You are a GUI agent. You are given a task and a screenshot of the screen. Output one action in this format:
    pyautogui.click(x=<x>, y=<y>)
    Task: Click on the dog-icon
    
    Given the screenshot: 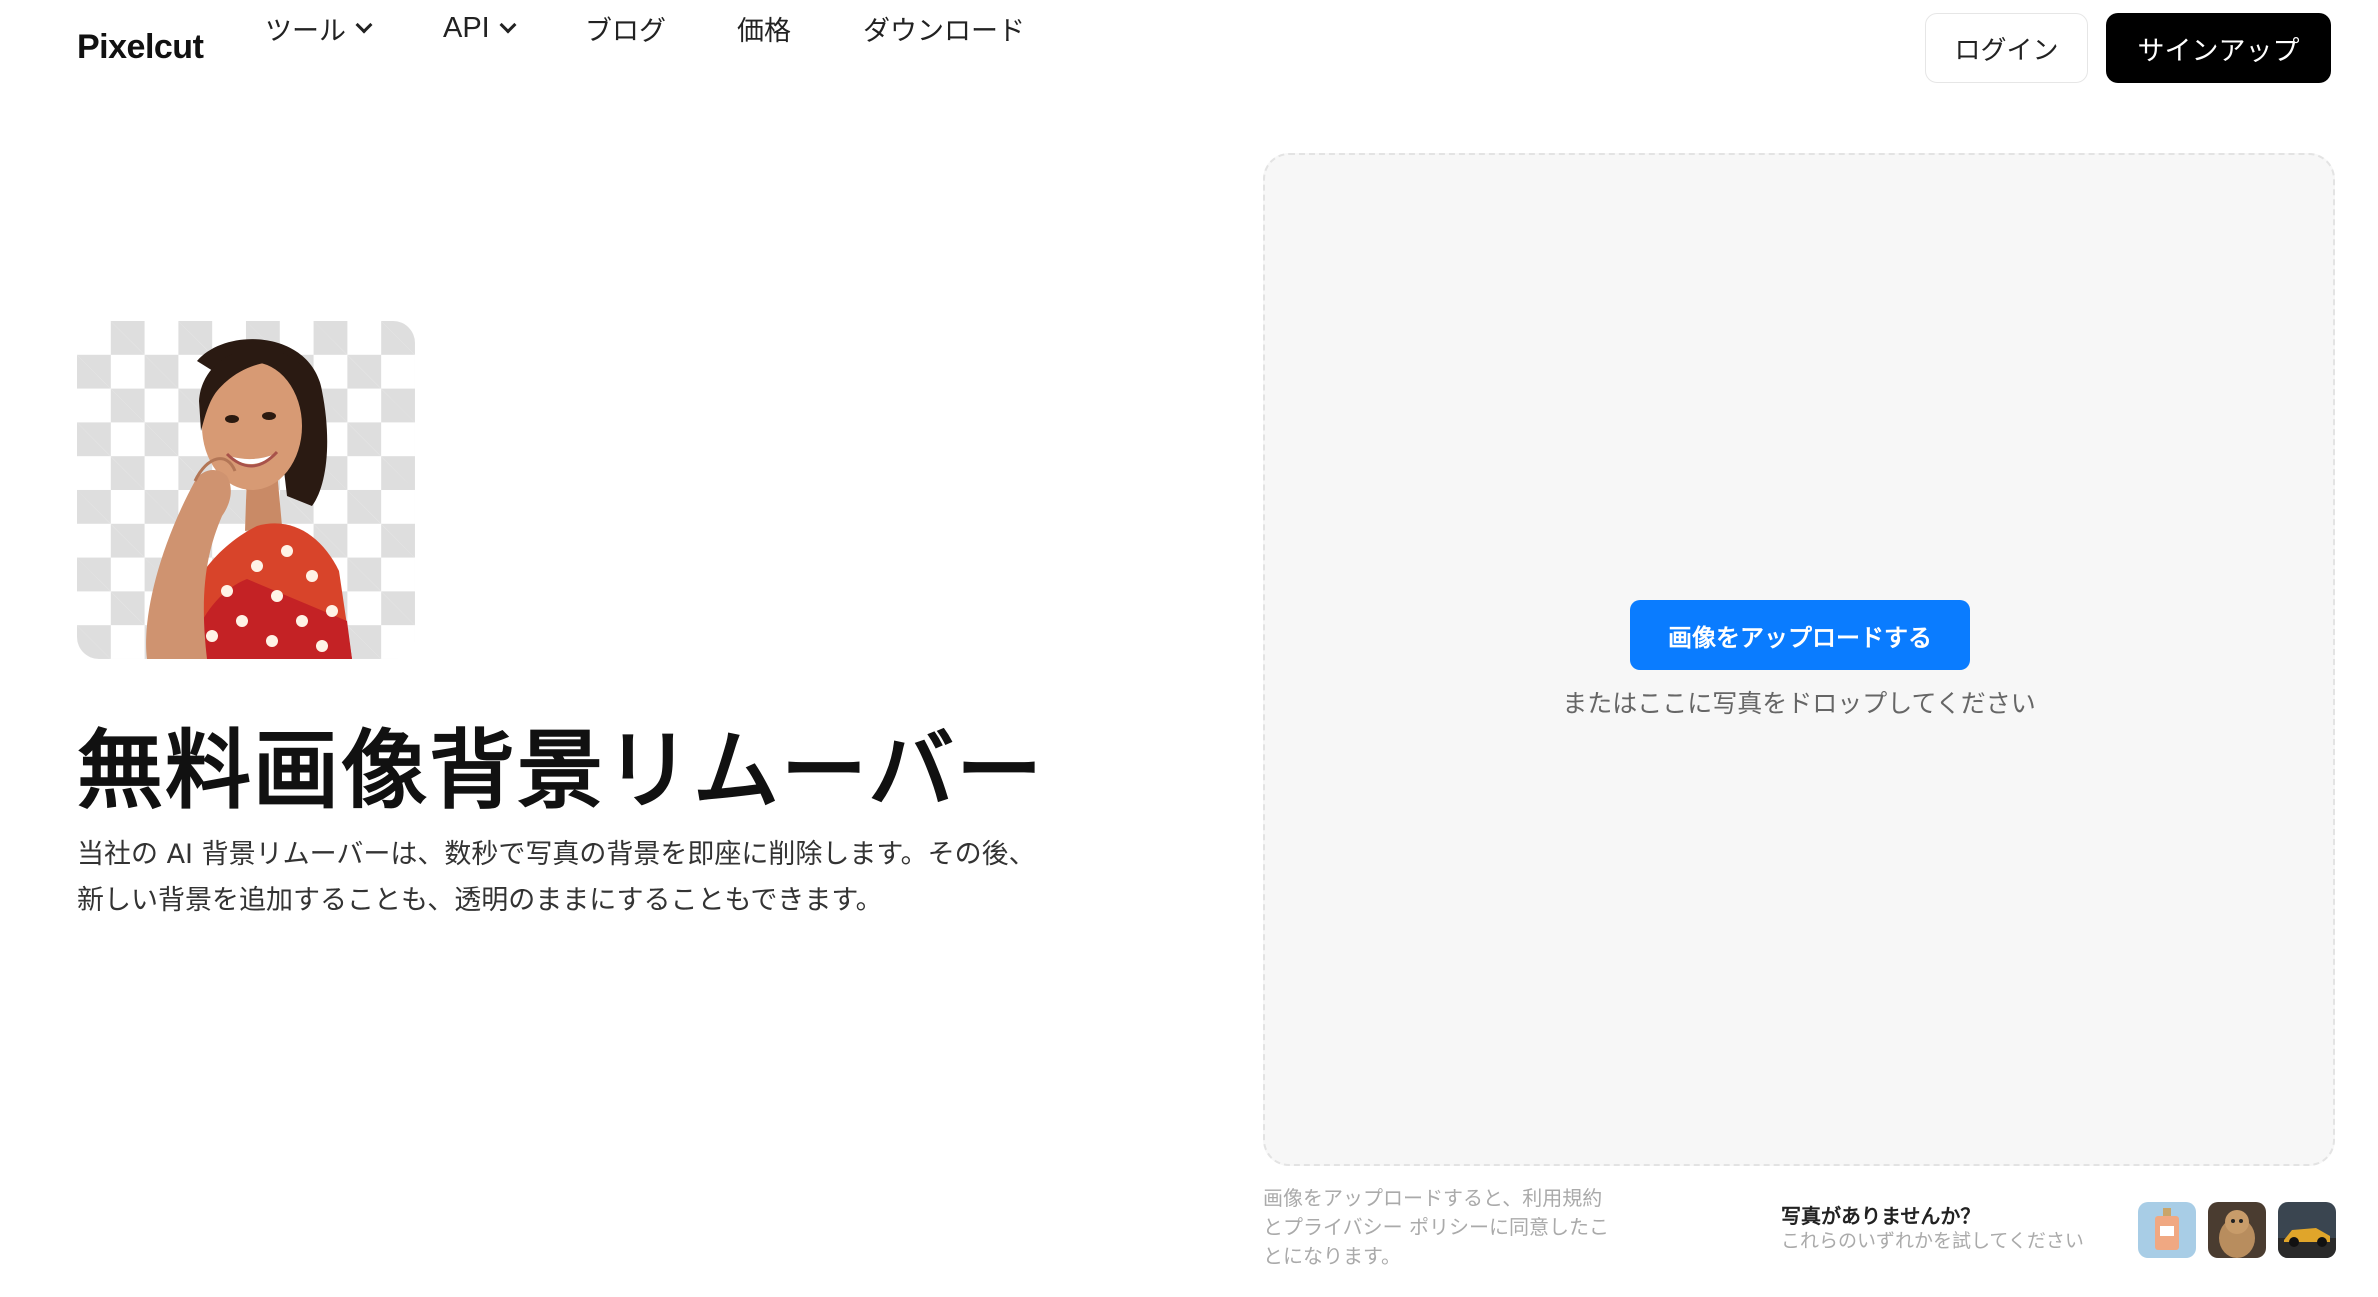 What is the action you would take?
    pyautogui.click(x=2237, y=1230)
    